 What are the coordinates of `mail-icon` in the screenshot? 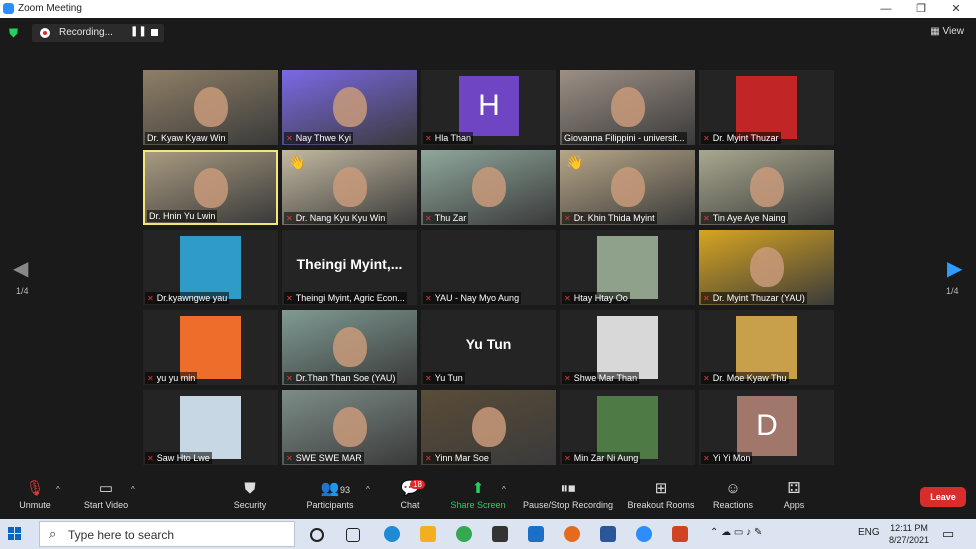 It's located at (536, 534).